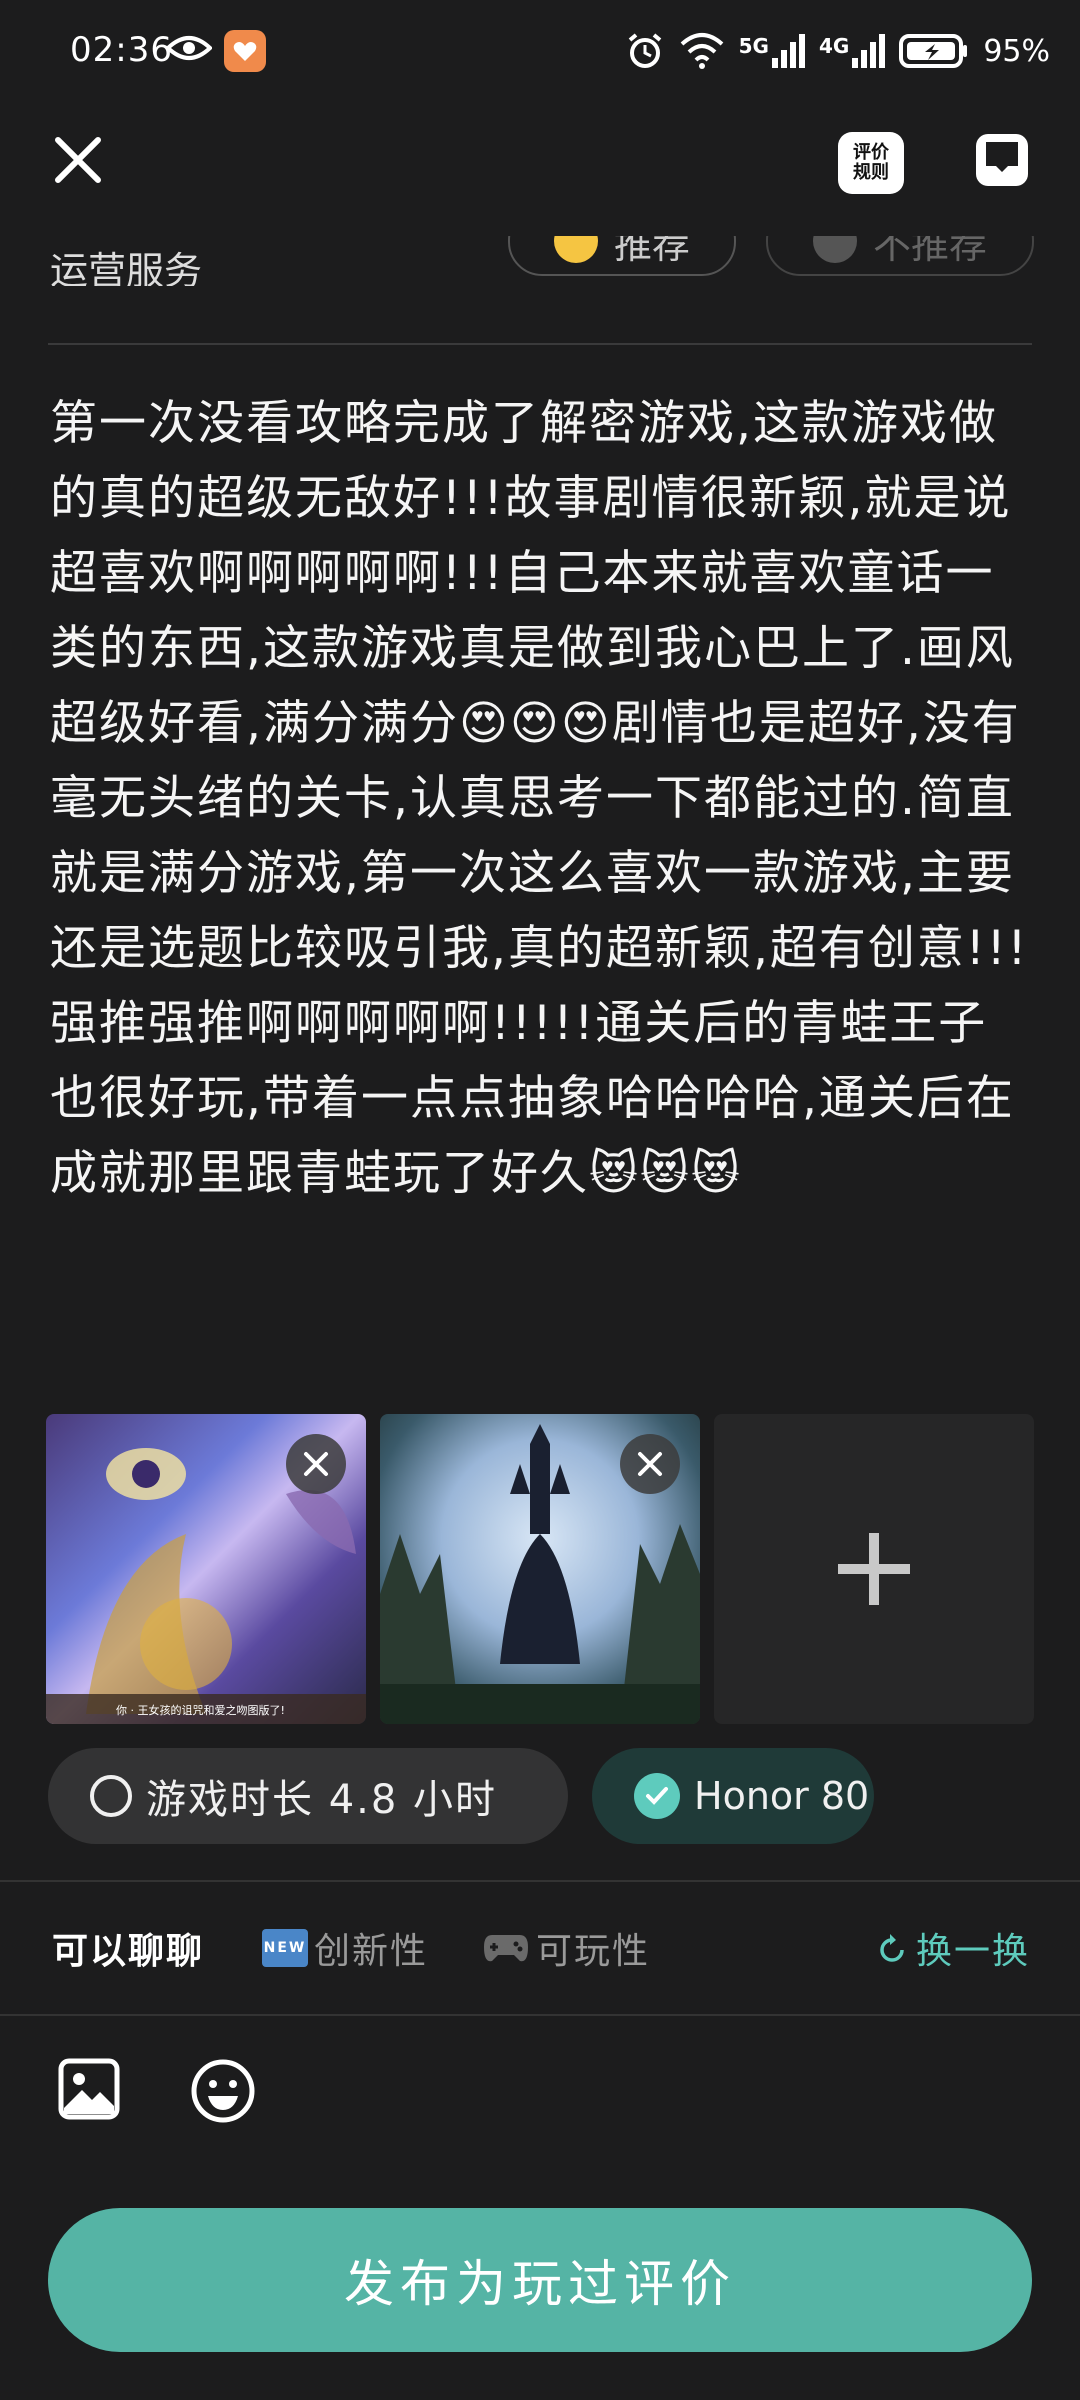 The image size is (1080, 2400). Describe the element at coordinates (593, 1951) in the screenshot. I see `topic-playability-label: 可玩性` at that location.